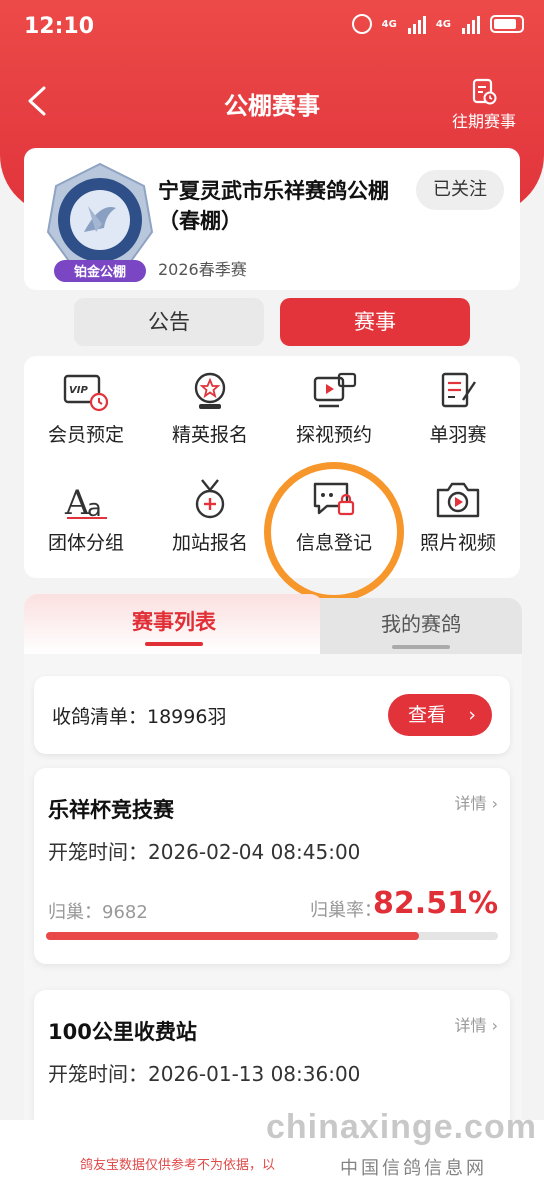 This screenshot has width=544, height=1200. I want to click on history-label: 往期赛事, so click(483, 121).